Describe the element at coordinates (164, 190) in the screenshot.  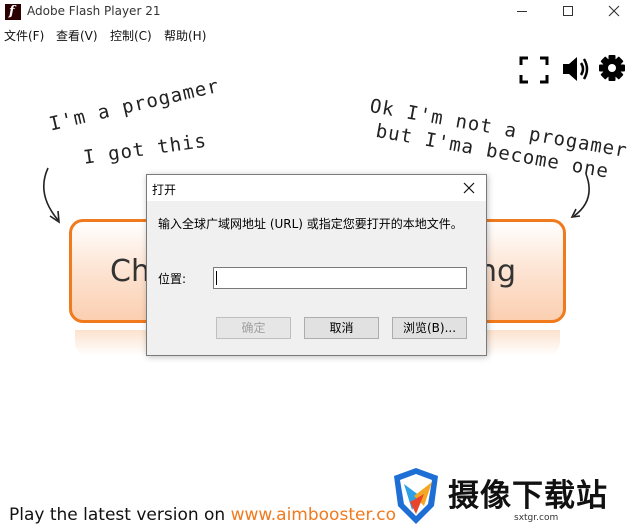
I see `dialog-title: 打开` at that location.